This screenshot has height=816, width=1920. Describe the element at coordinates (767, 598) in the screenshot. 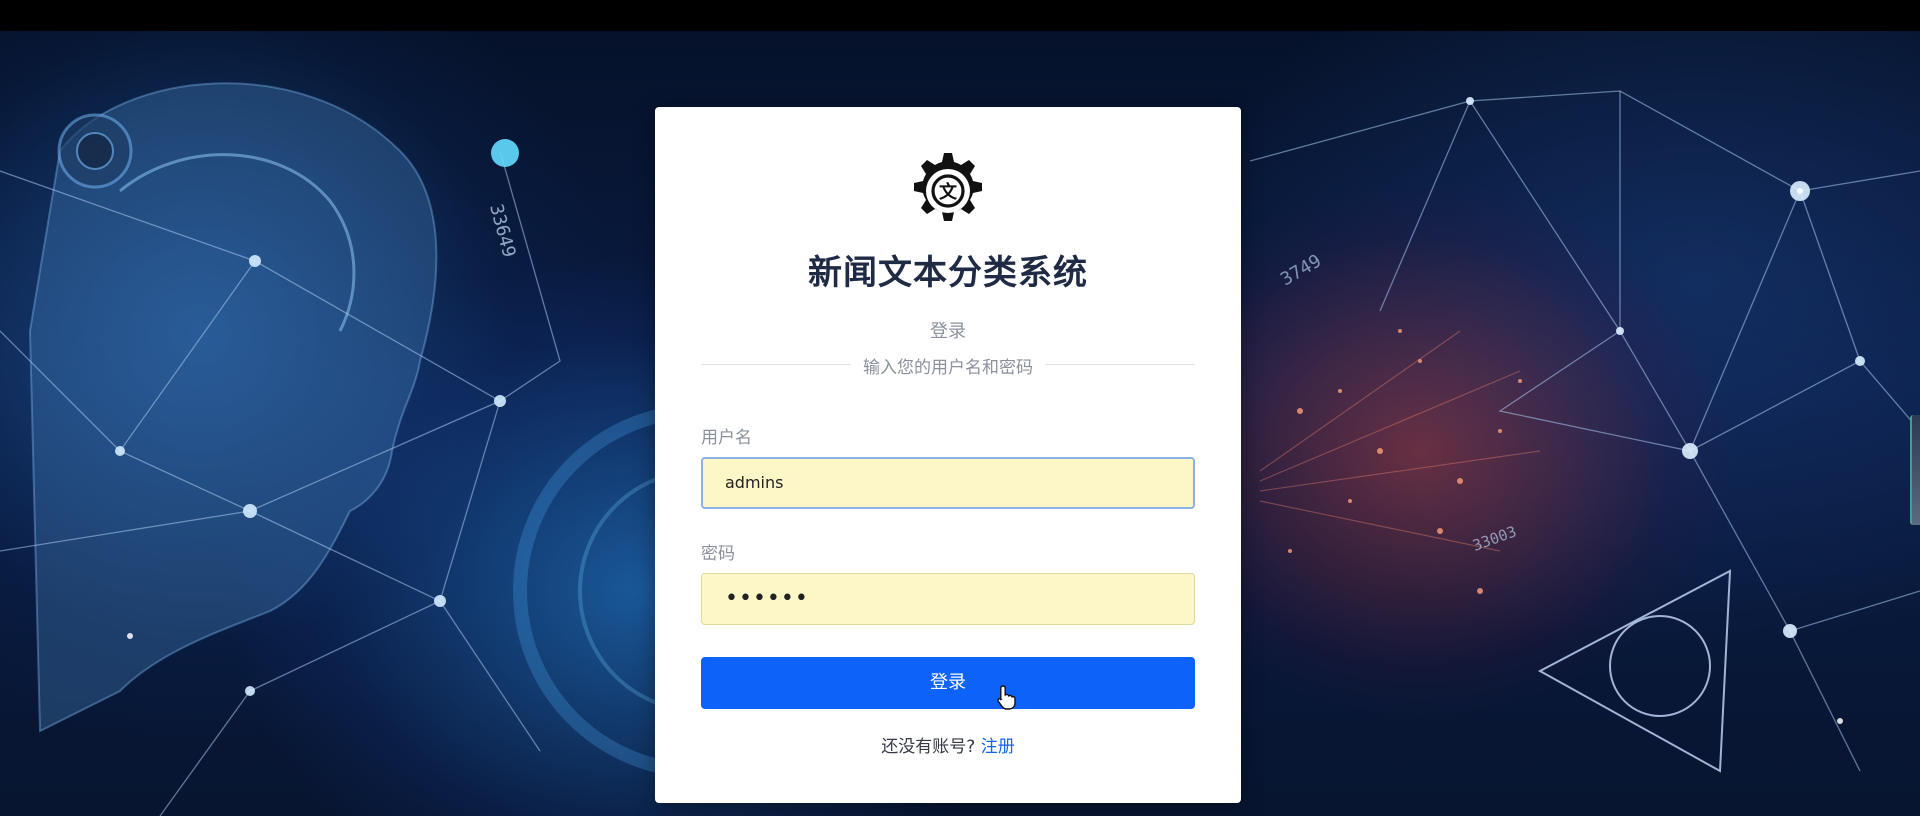

I see `password-mask: ••••••` at that location.